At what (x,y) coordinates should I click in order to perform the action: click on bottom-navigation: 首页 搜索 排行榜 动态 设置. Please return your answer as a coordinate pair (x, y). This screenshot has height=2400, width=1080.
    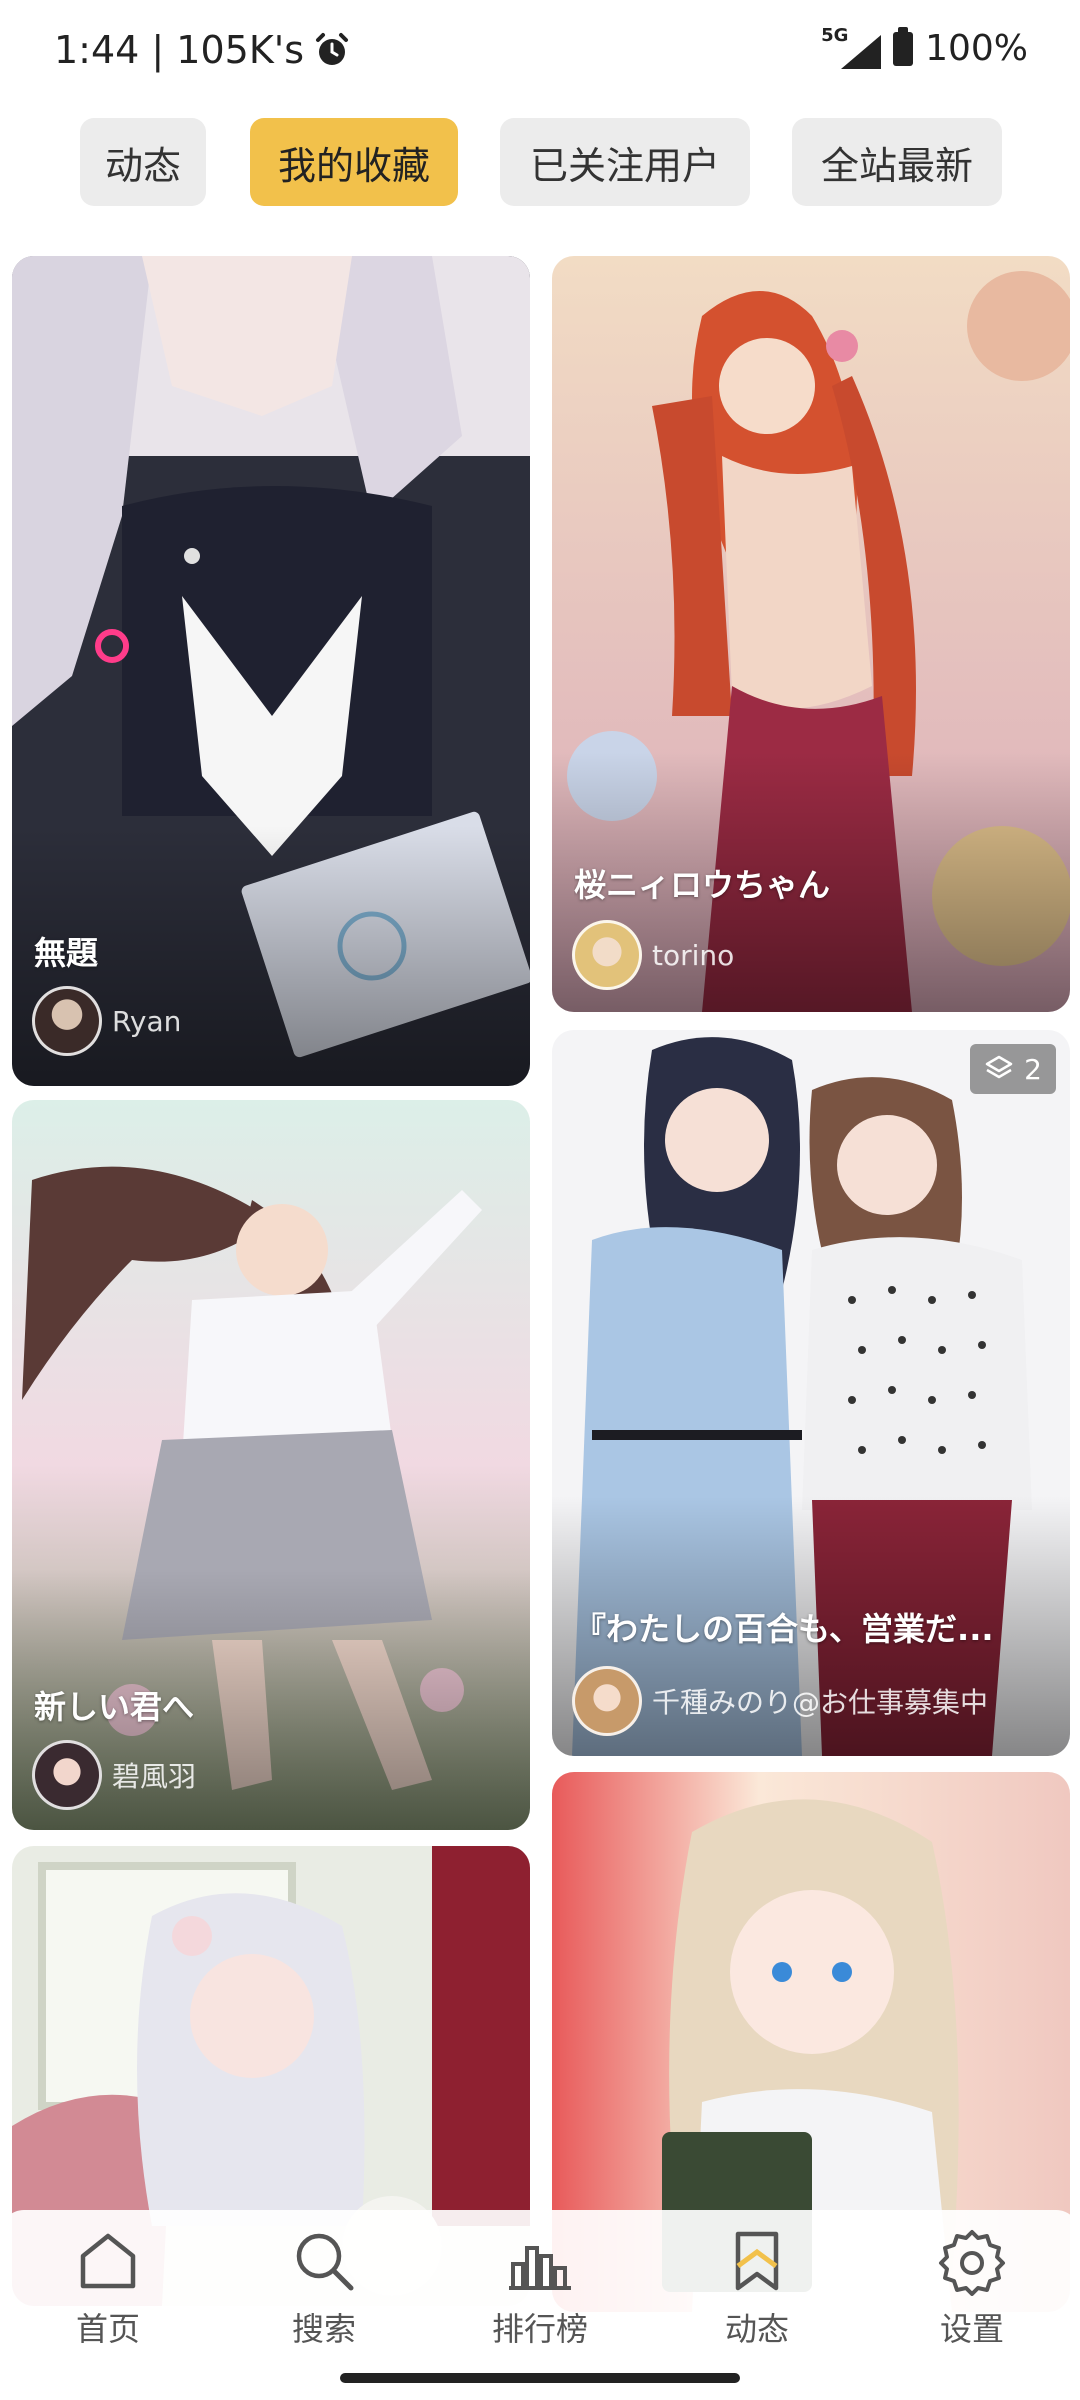
    Looking at the image, I should click on (540, 2285).